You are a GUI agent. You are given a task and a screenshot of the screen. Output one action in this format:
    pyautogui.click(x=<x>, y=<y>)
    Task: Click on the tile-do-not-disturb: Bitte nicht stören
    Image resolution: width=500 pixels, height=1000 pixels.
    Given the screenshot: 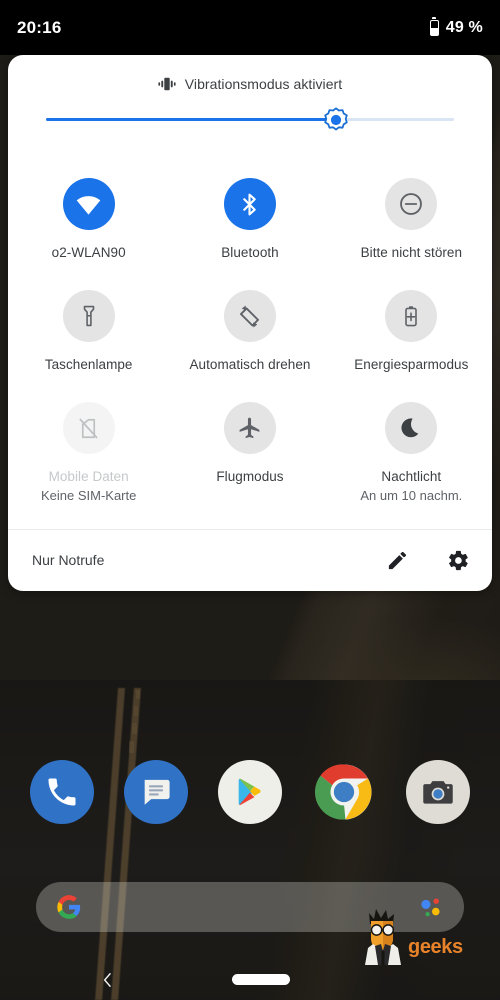 What is the action you would take?
    pyautogui.click(x=411, y=220)
    